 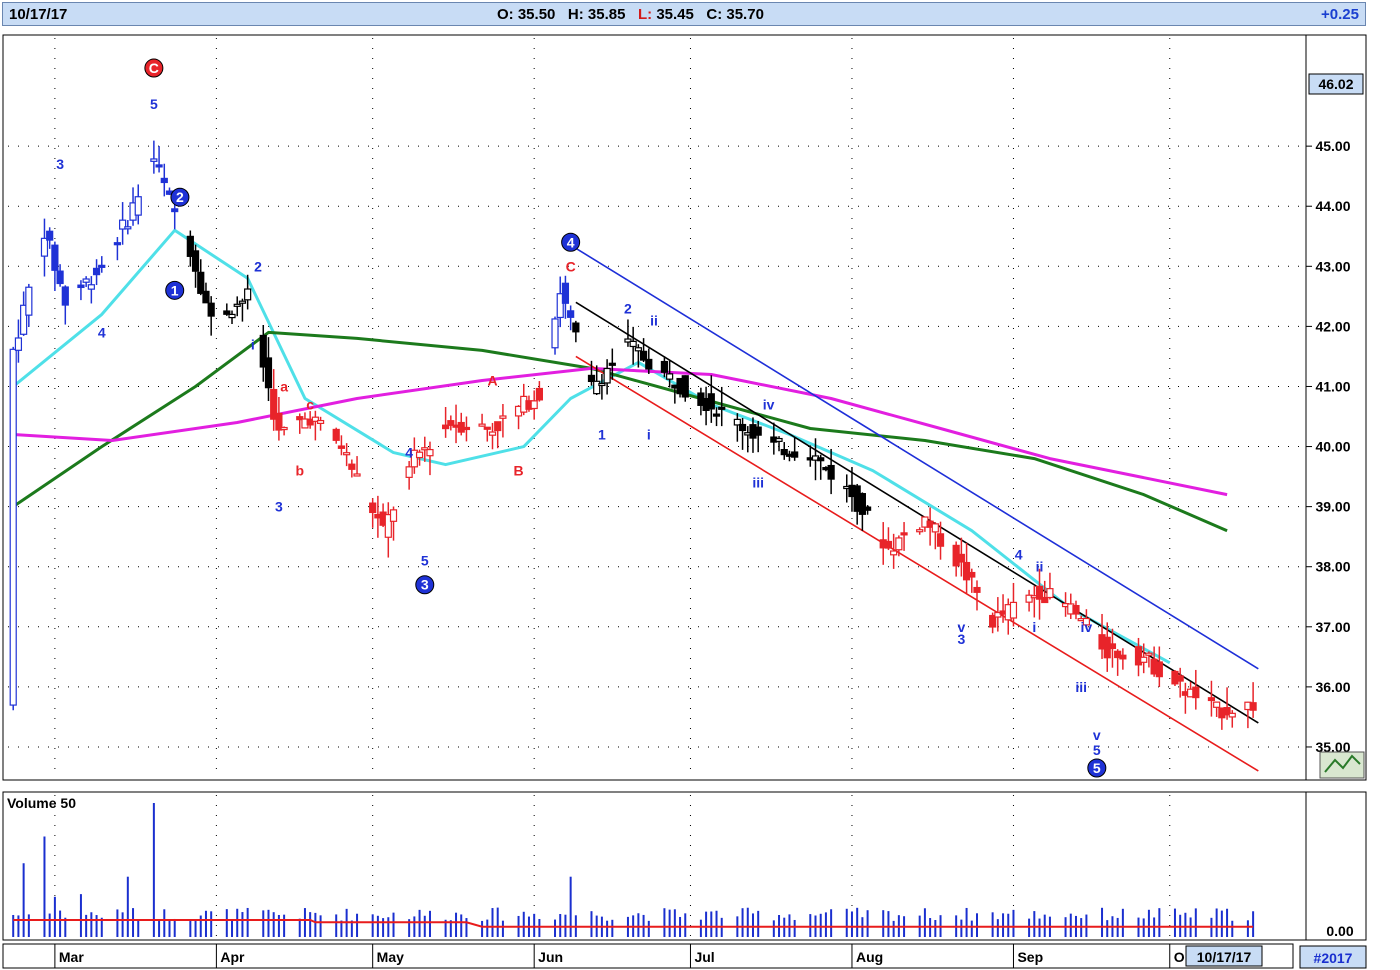 I want to click on volume-panel-frame, so click(x=654, y=866).